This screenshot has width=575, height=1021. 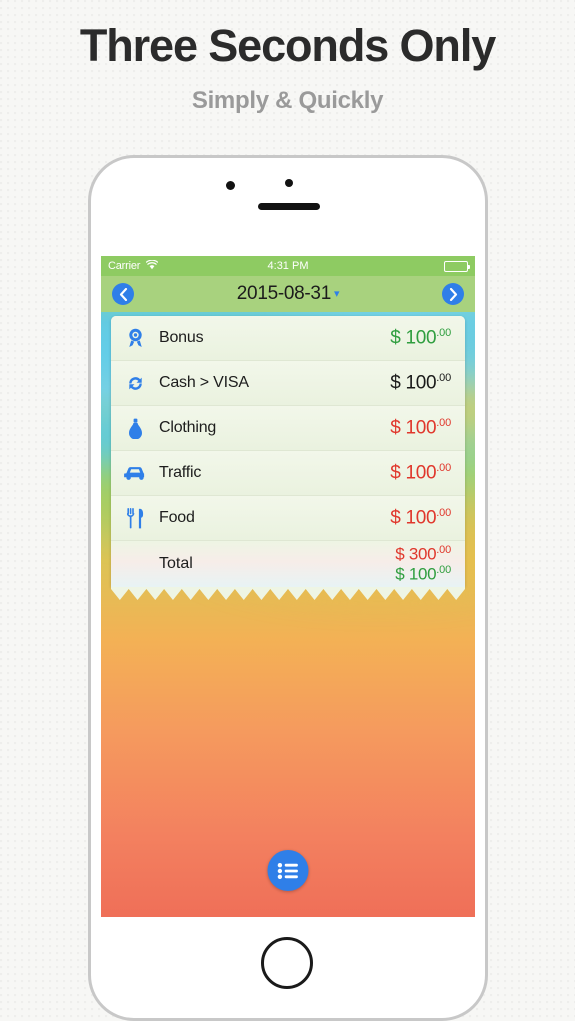 What do you see at coordinates (288, 383) in the screenshot?
I see `table-row: Cash > VISA $ 100.00` at bounding box center [288, 383].